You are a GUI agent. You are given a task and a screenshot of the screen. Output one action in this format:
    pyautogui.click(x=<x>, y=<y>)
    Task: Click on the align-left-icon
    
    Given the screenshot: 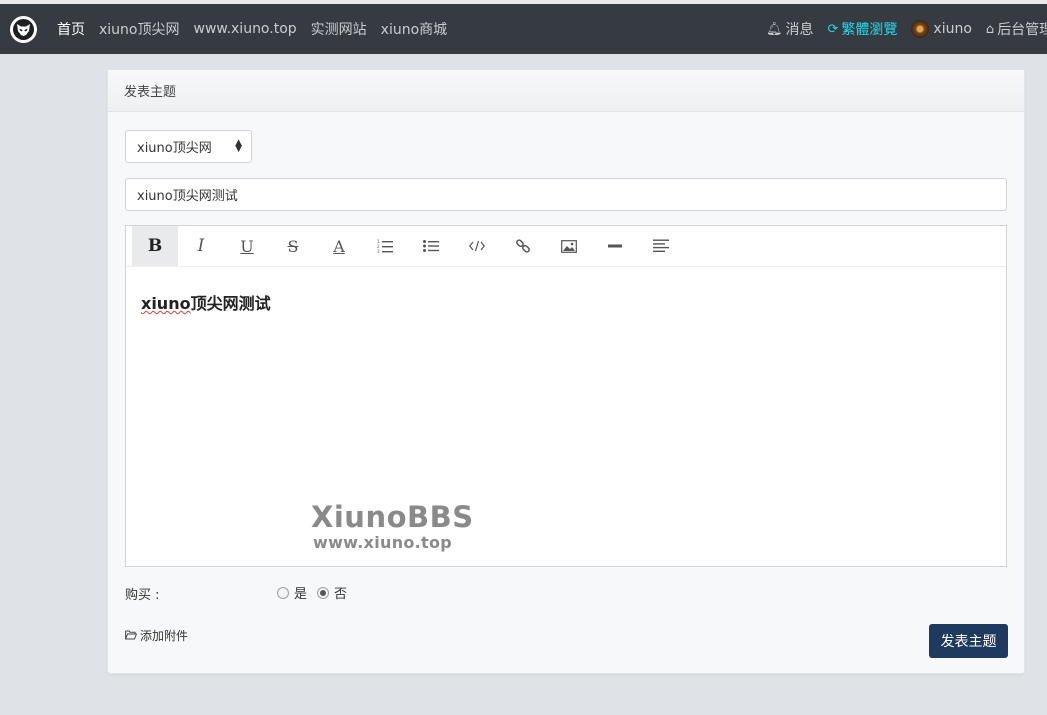 What is the action you would take?
    pyautogui.click(x=661, y=245)
    